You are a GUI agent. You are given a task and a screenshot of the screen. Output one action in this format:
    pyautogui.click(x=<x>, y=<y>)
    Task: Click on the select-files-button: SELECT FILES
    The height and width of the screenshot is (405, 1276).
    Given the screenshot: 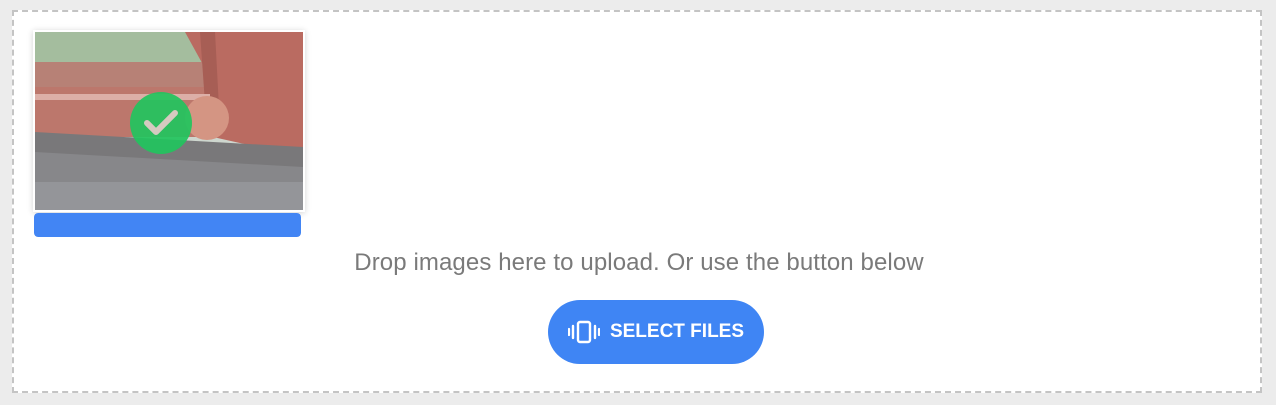 What is the action you would take?
    pyautogui.click(x=656, y=332)
    